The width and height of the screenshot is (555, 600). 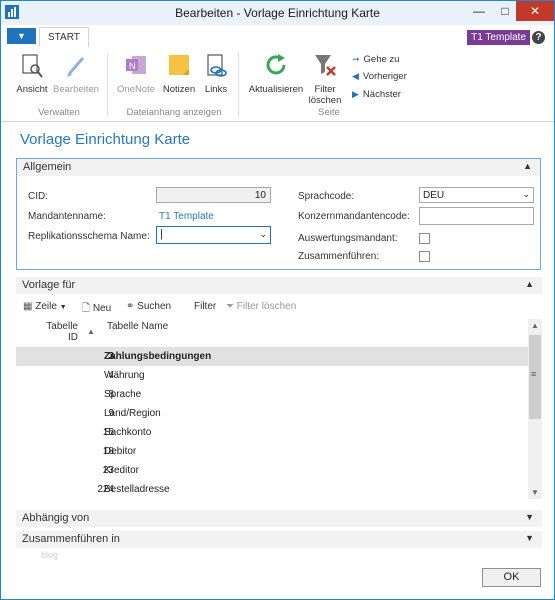 What do you see at coordinates (45, 306) in the screenshot?
I see `zeile-menu: ▦ Zeile ▼` at bounding box center [45, 306].